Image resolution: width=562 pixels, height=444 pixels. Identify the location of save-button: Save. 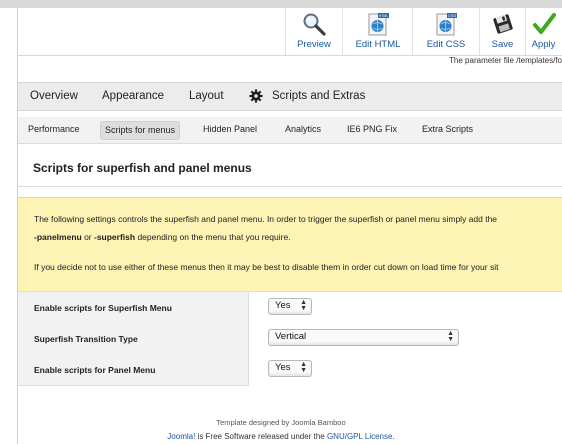
(502, 31).